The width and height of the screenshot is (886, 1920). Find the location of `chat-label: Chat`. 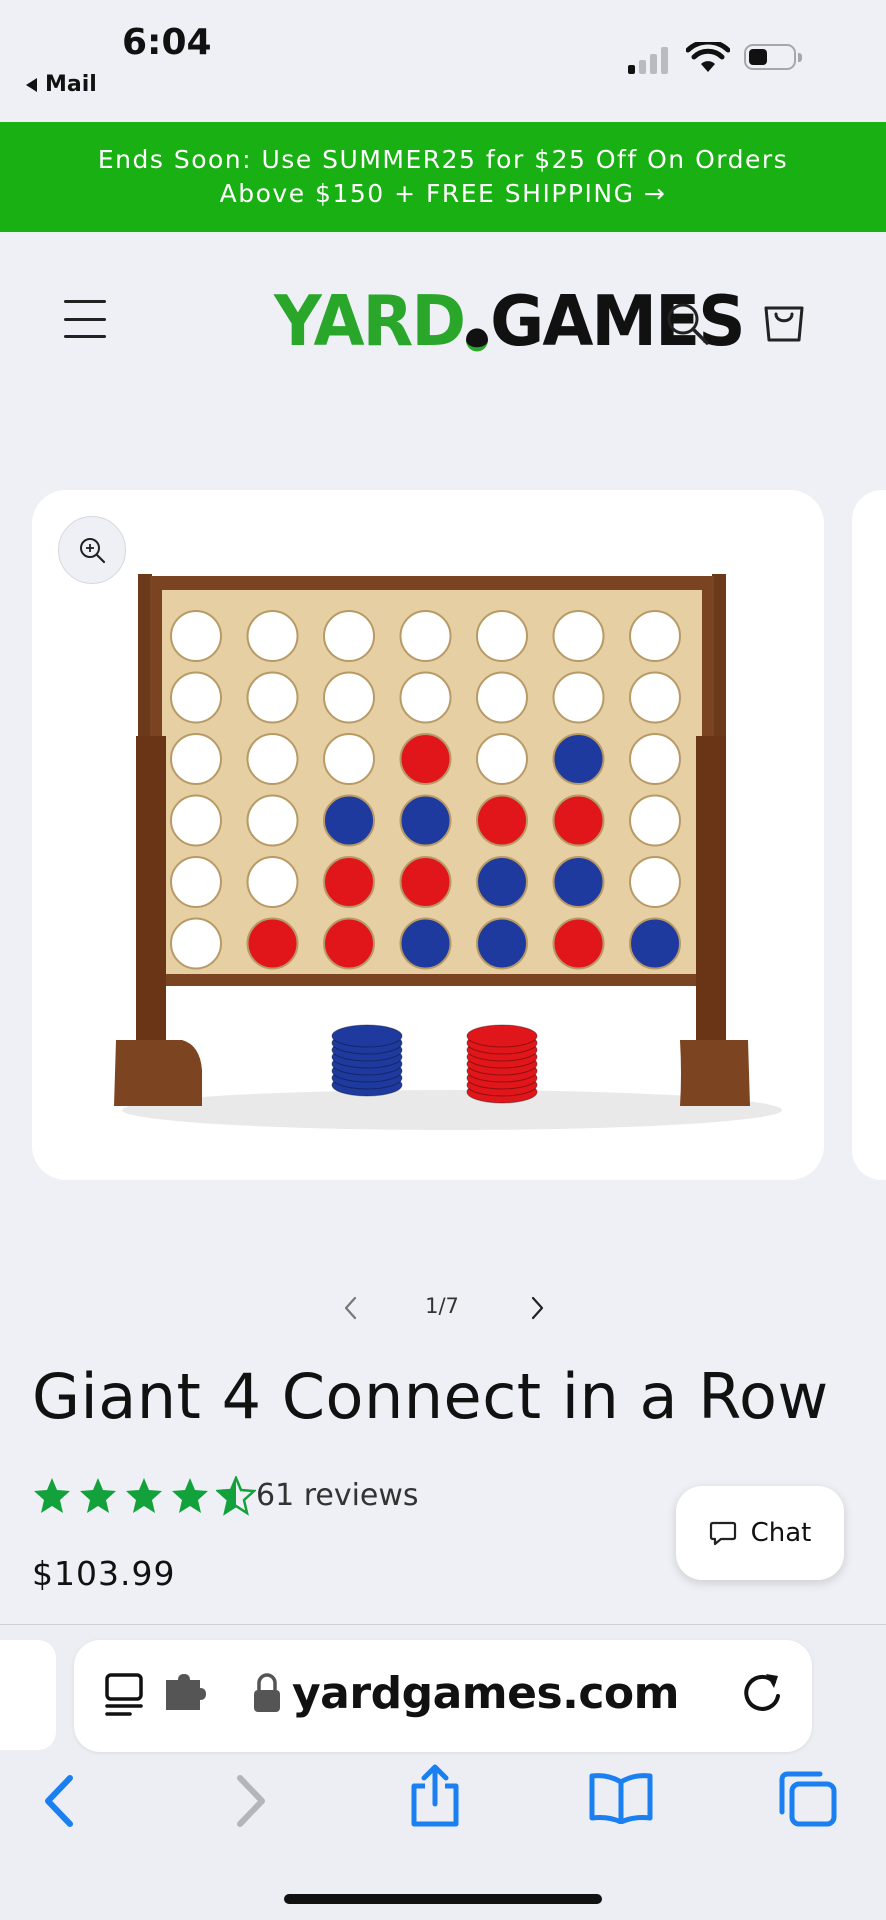

chat-label: Chat is located at coordinates (781, 1533).